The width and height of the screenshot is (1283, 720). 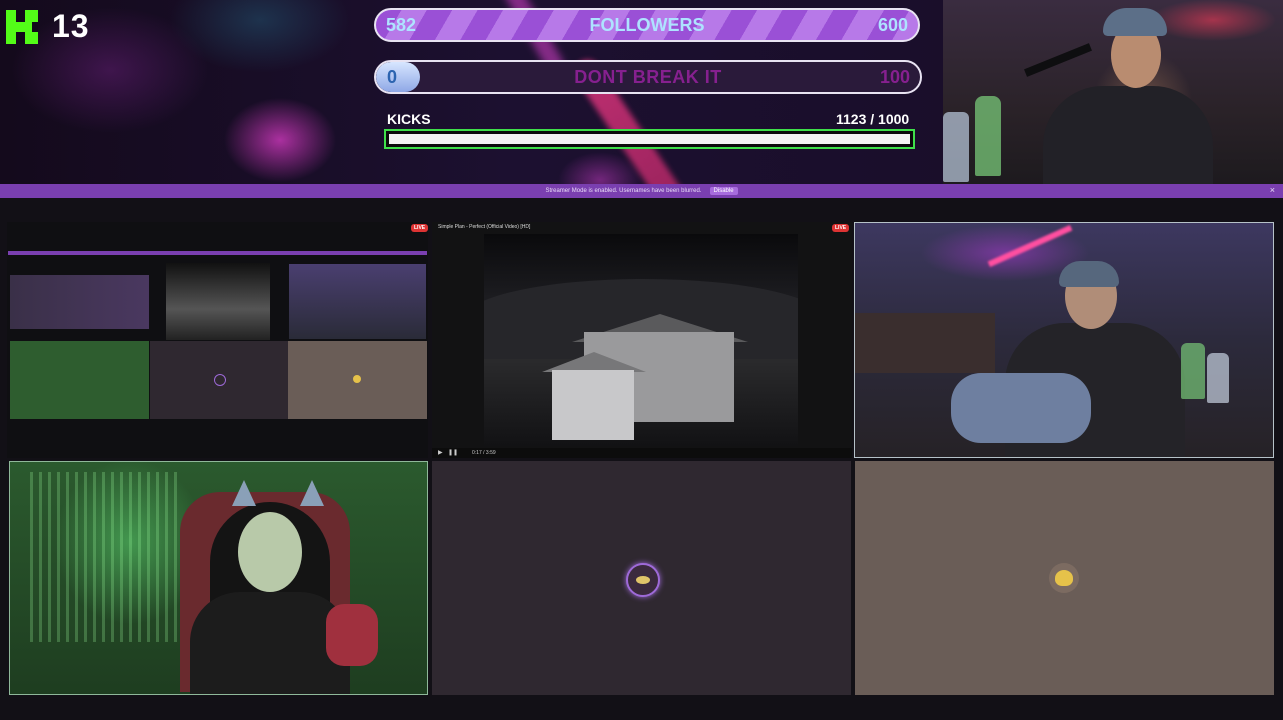 I want to click on mini-banner, so click(x=217, y=253).